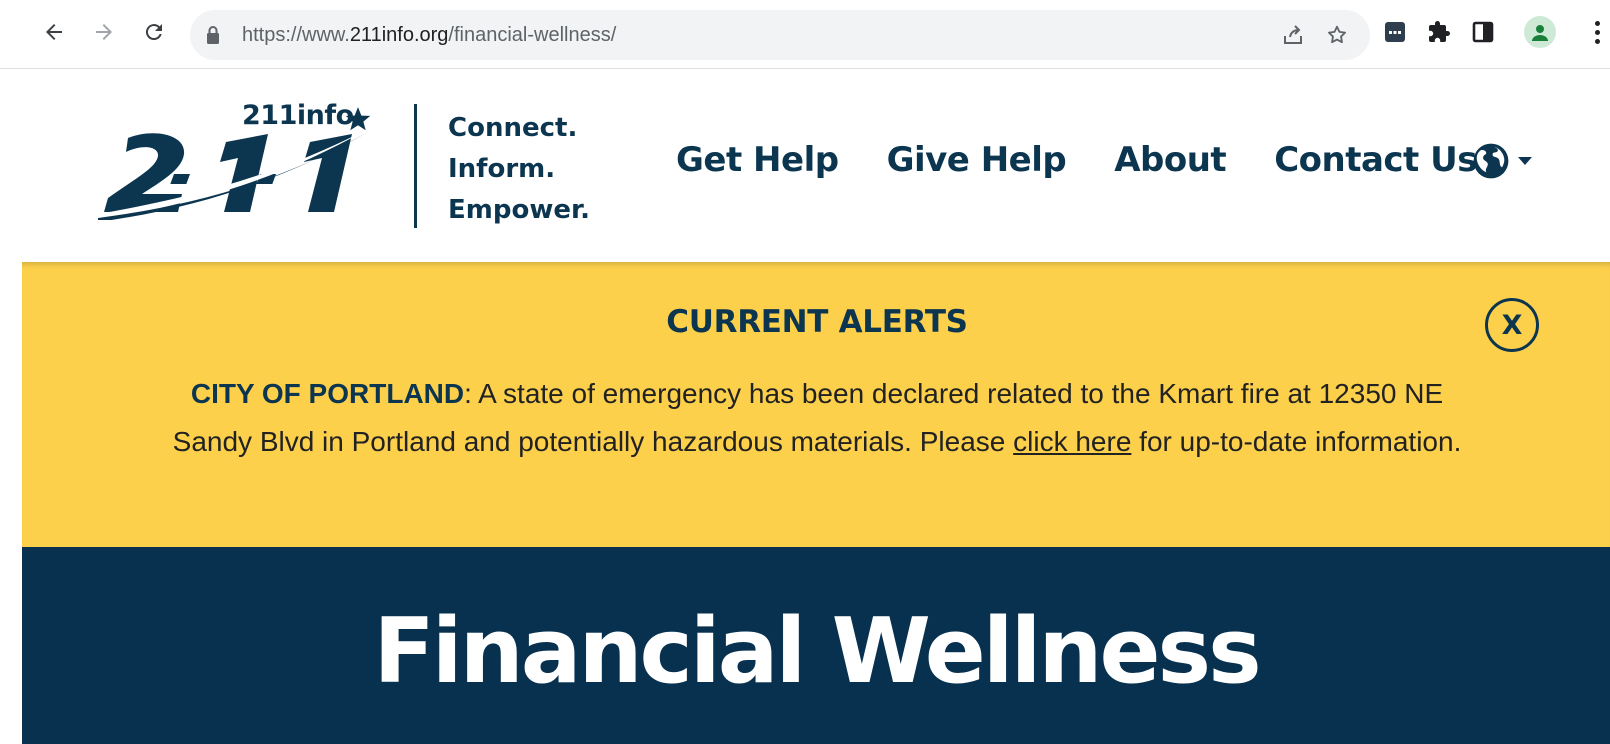 The height and width of the screenshot is (744, 1610). I want to click on url-path: /financial-wellness/, so click(532, 35).